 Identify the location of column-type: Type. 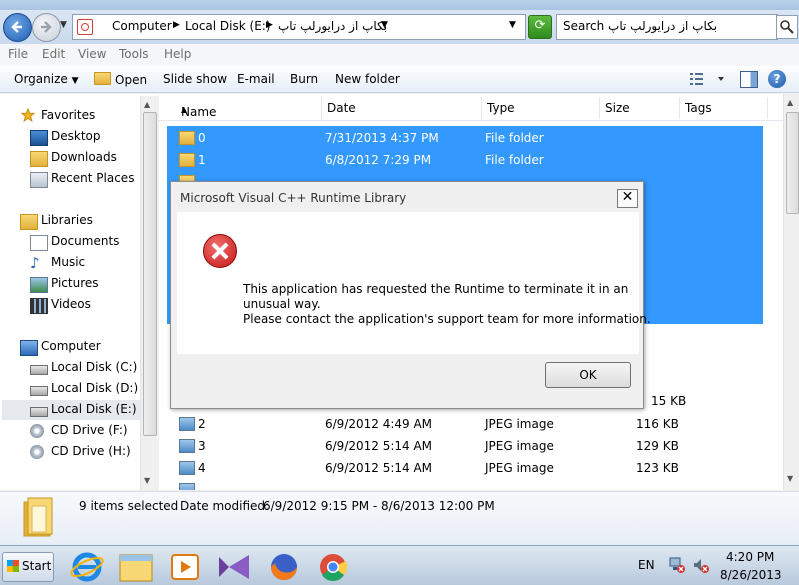
(540, 108).